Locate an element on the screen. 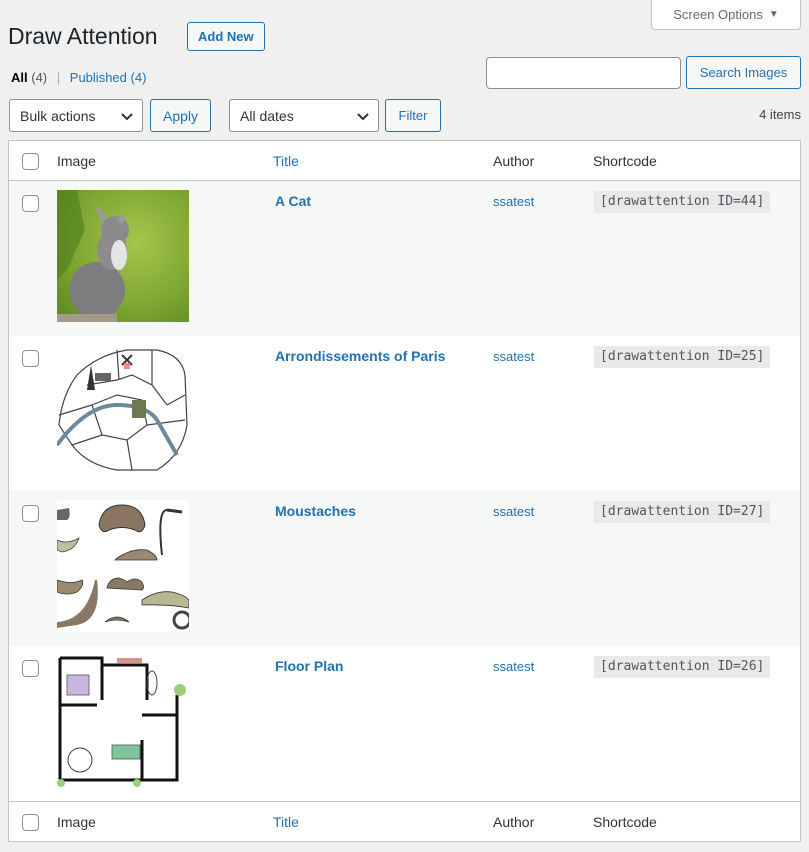 This screenshot has width=809, height=852. row-title-link: Moustaches is located at coordinates (315, 511).